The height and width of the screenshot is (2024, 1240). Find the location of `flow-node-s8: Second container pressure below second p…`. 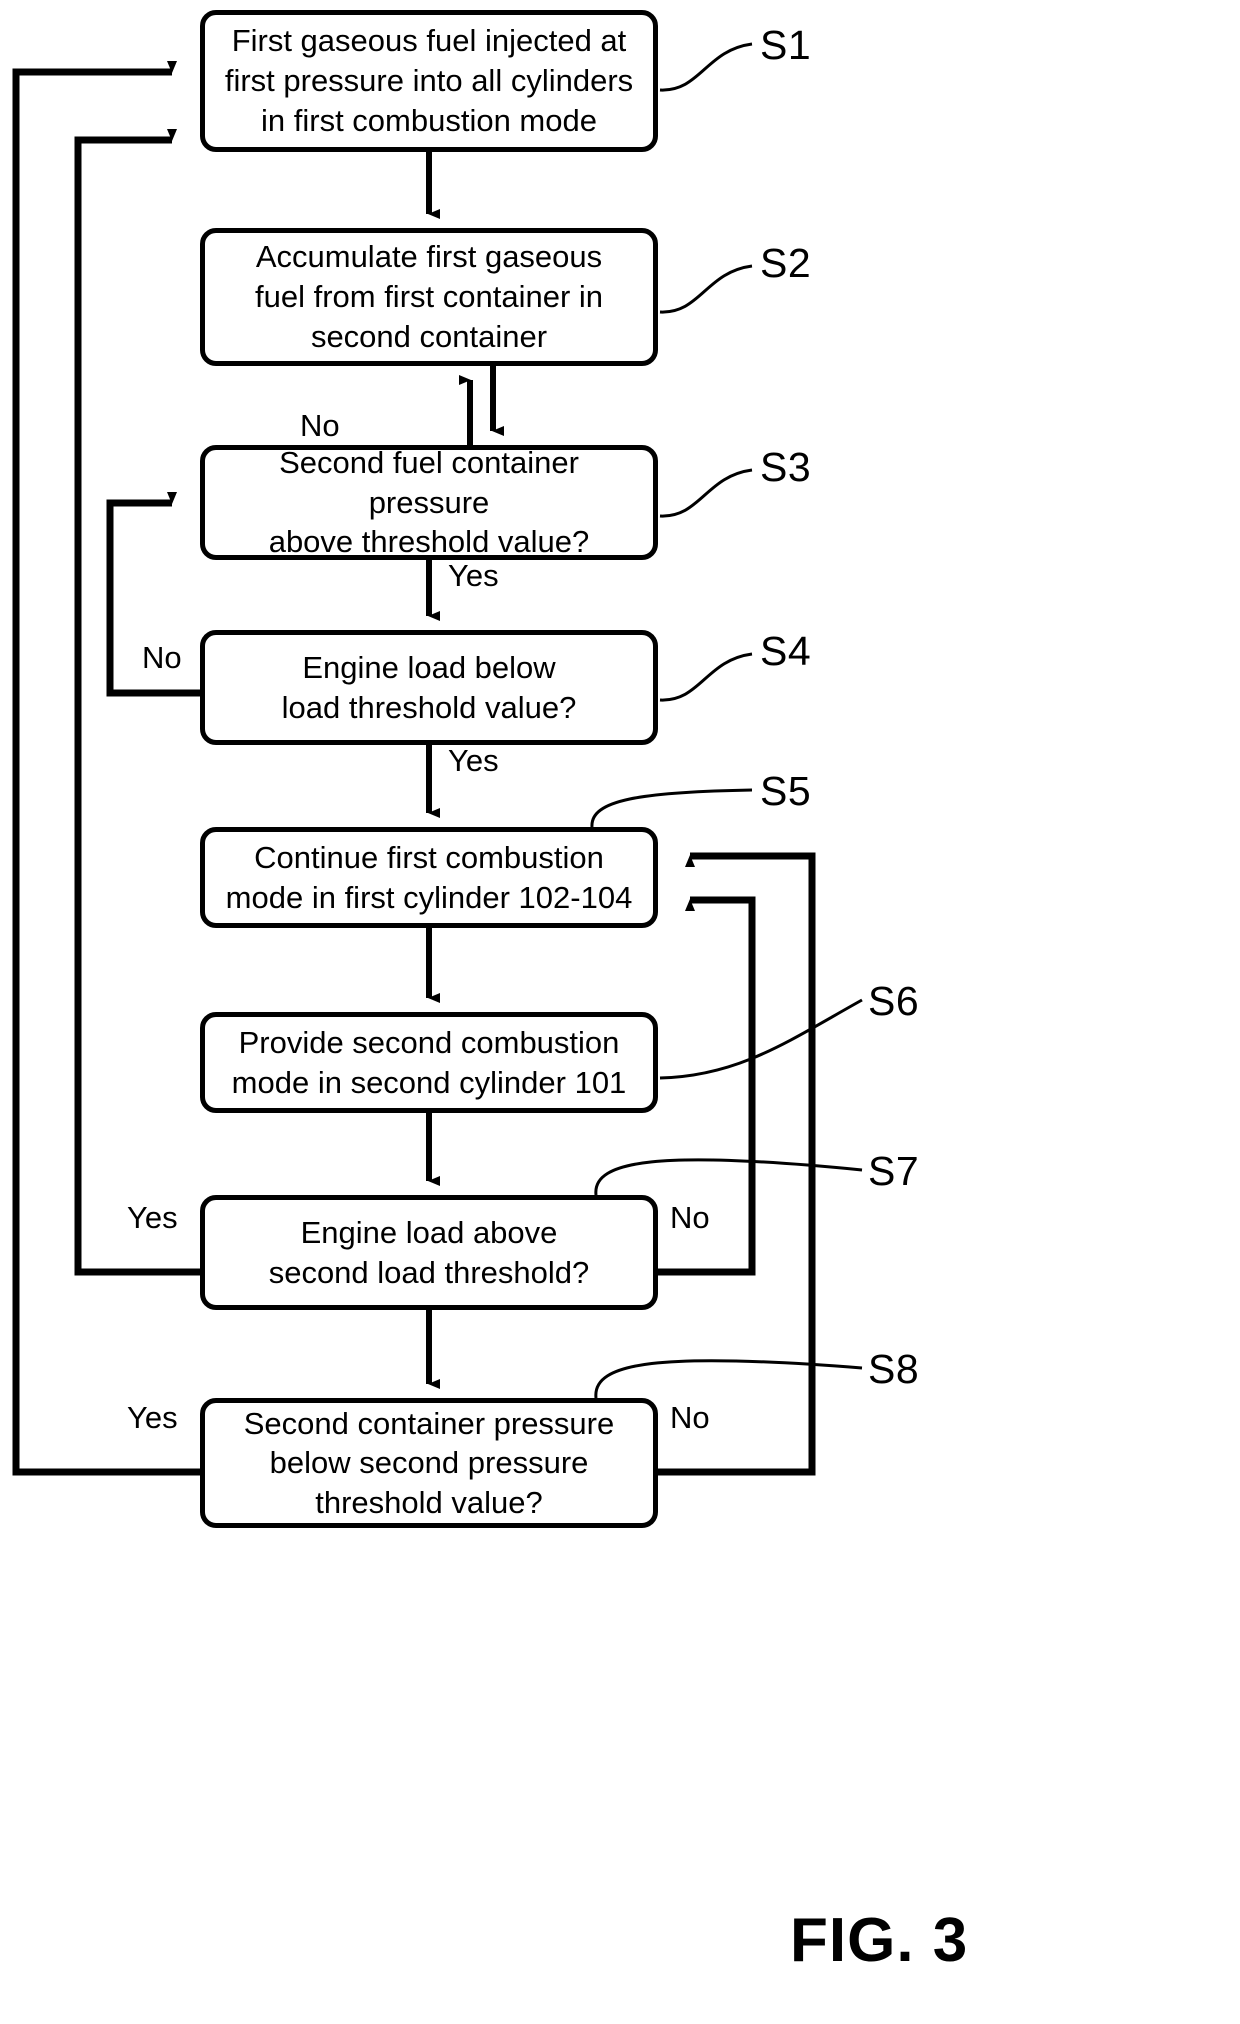

flow-node-s8: Second container pressure below second p… is located at coordinates (429, 1463).